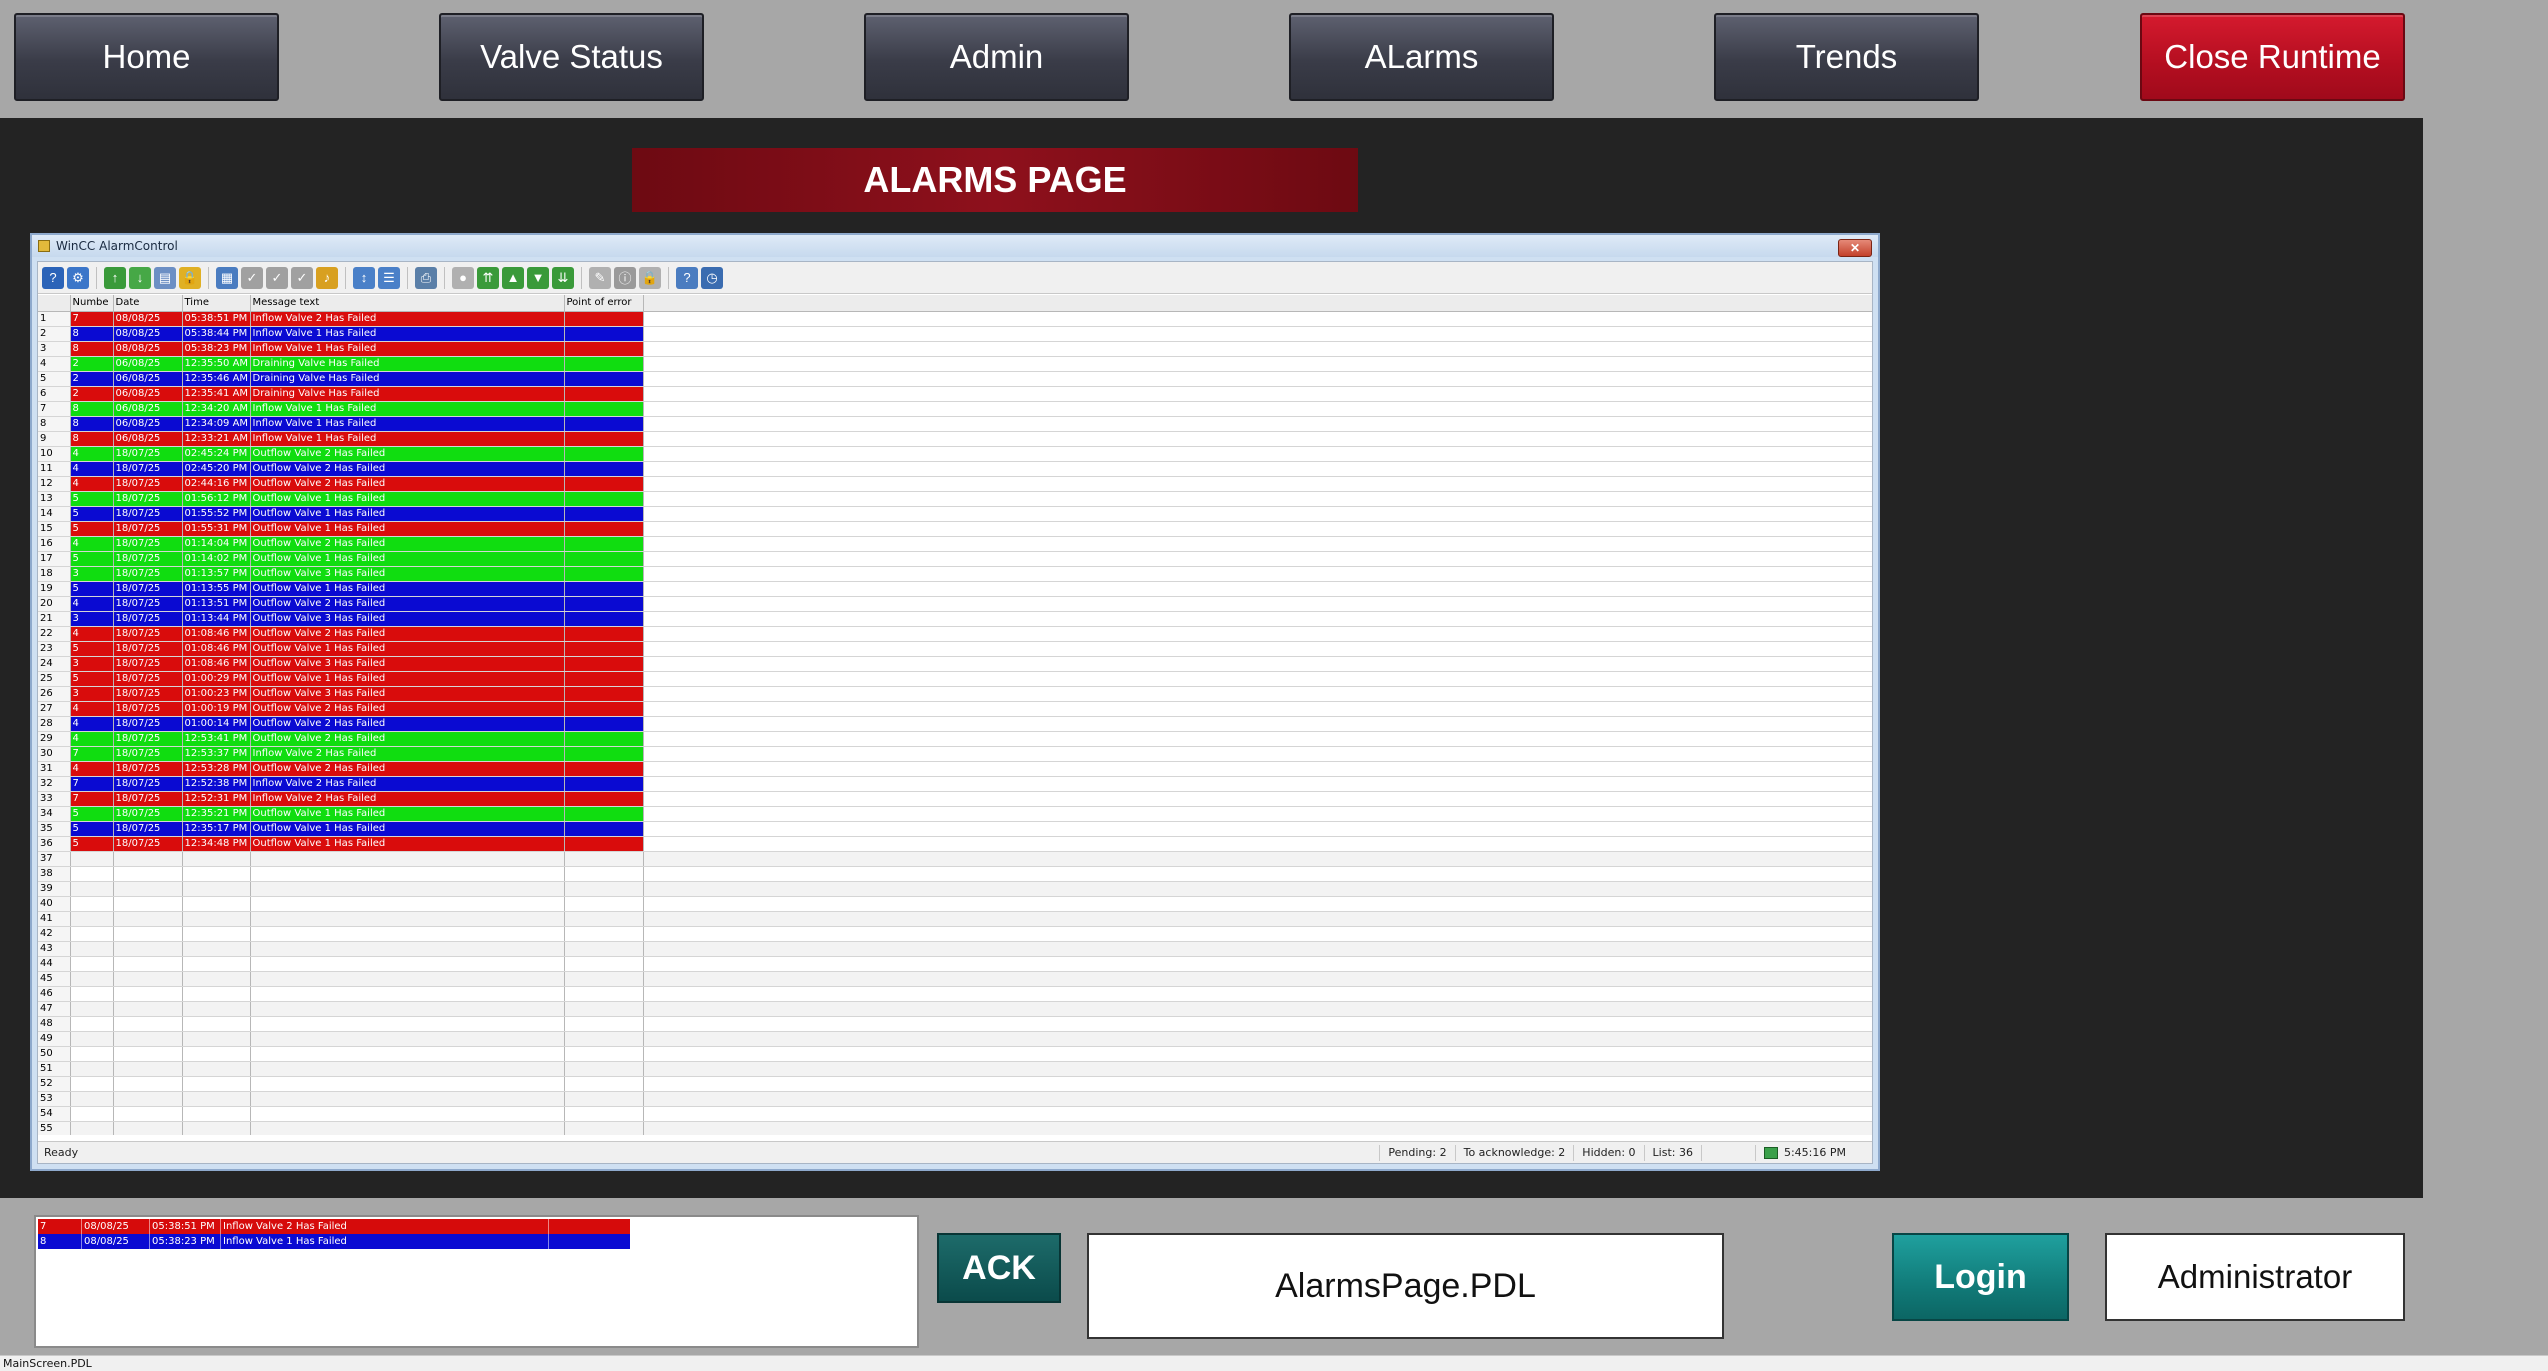  Describe the element at coordinates (216, 754) in the screenshot. I see `alarm-time-cell: 12:53:37 PM` at that location.